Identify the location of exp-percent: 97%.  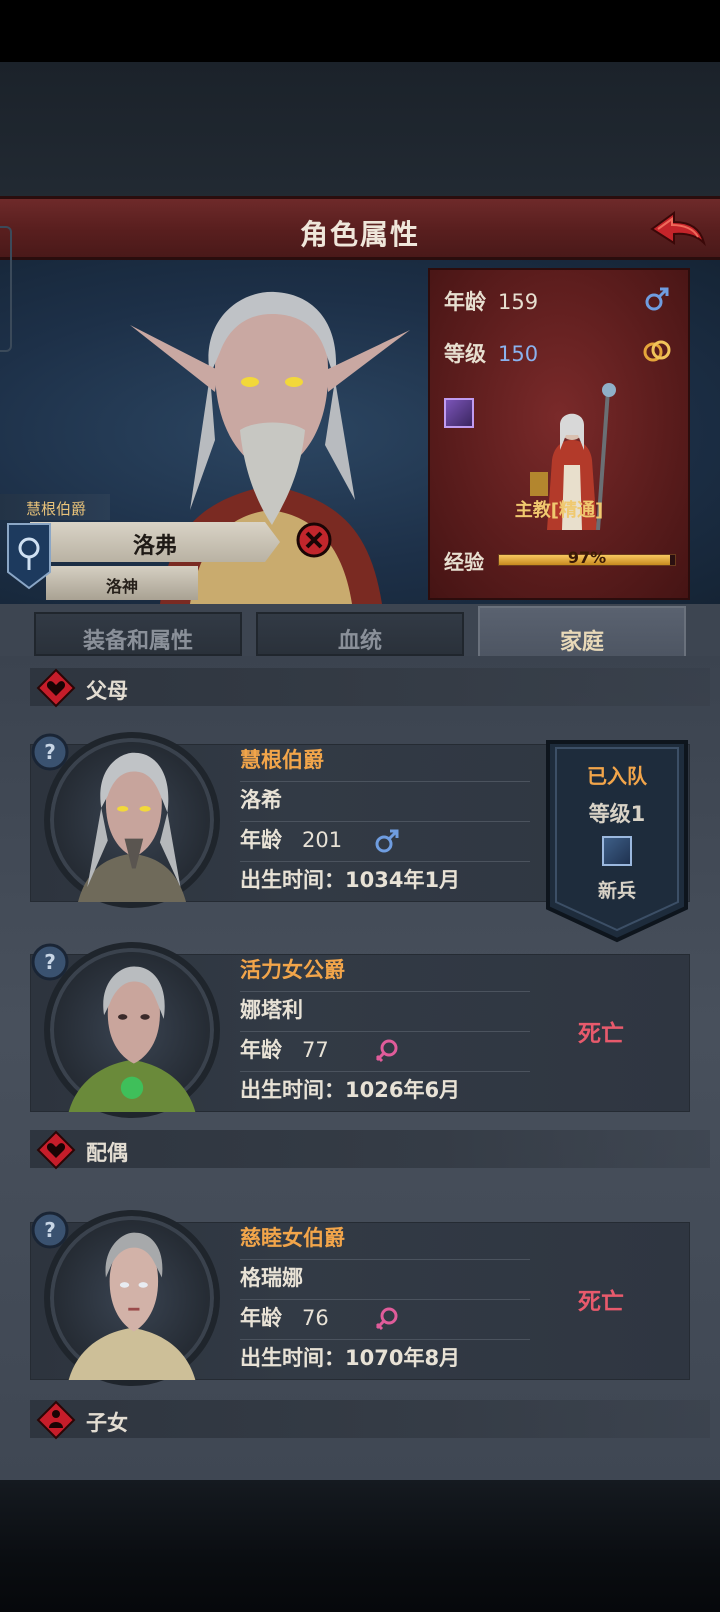
(587, 557).